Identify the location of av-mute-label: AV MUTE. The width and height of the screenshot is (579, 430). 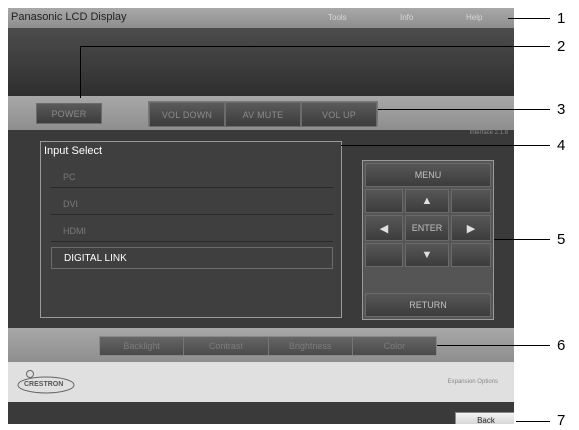
(263, 114).